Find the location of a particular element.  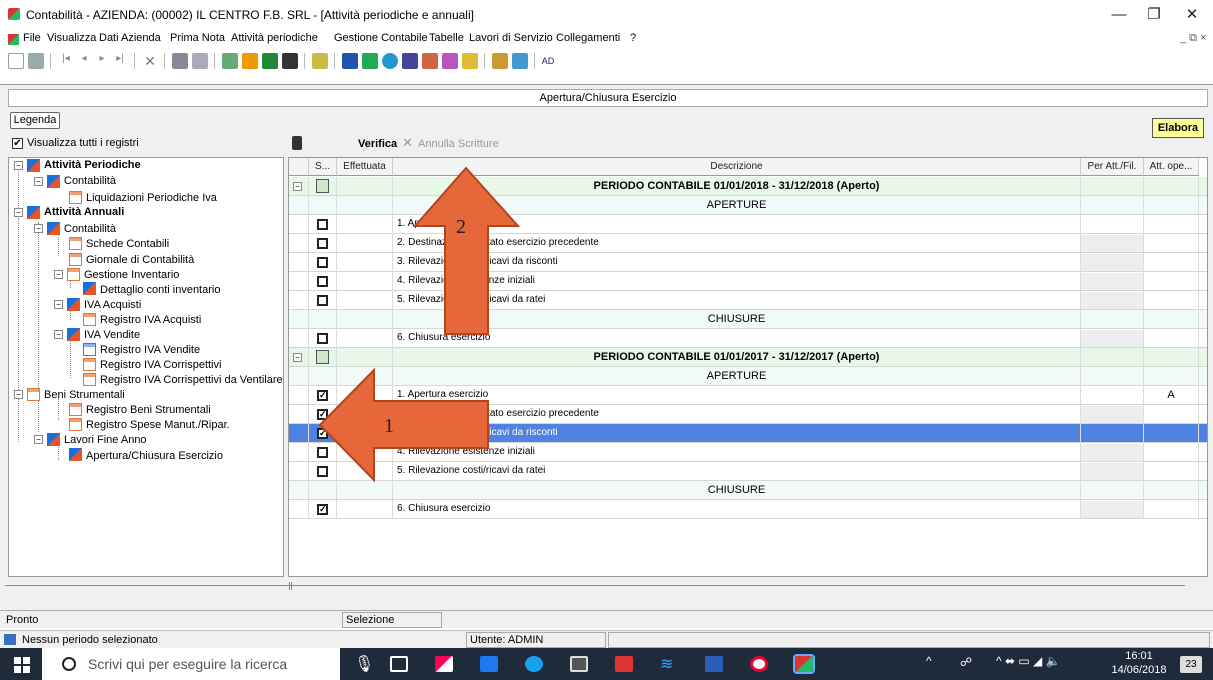

people-tray-icon: ☍ is located at coordinates (966, 662).